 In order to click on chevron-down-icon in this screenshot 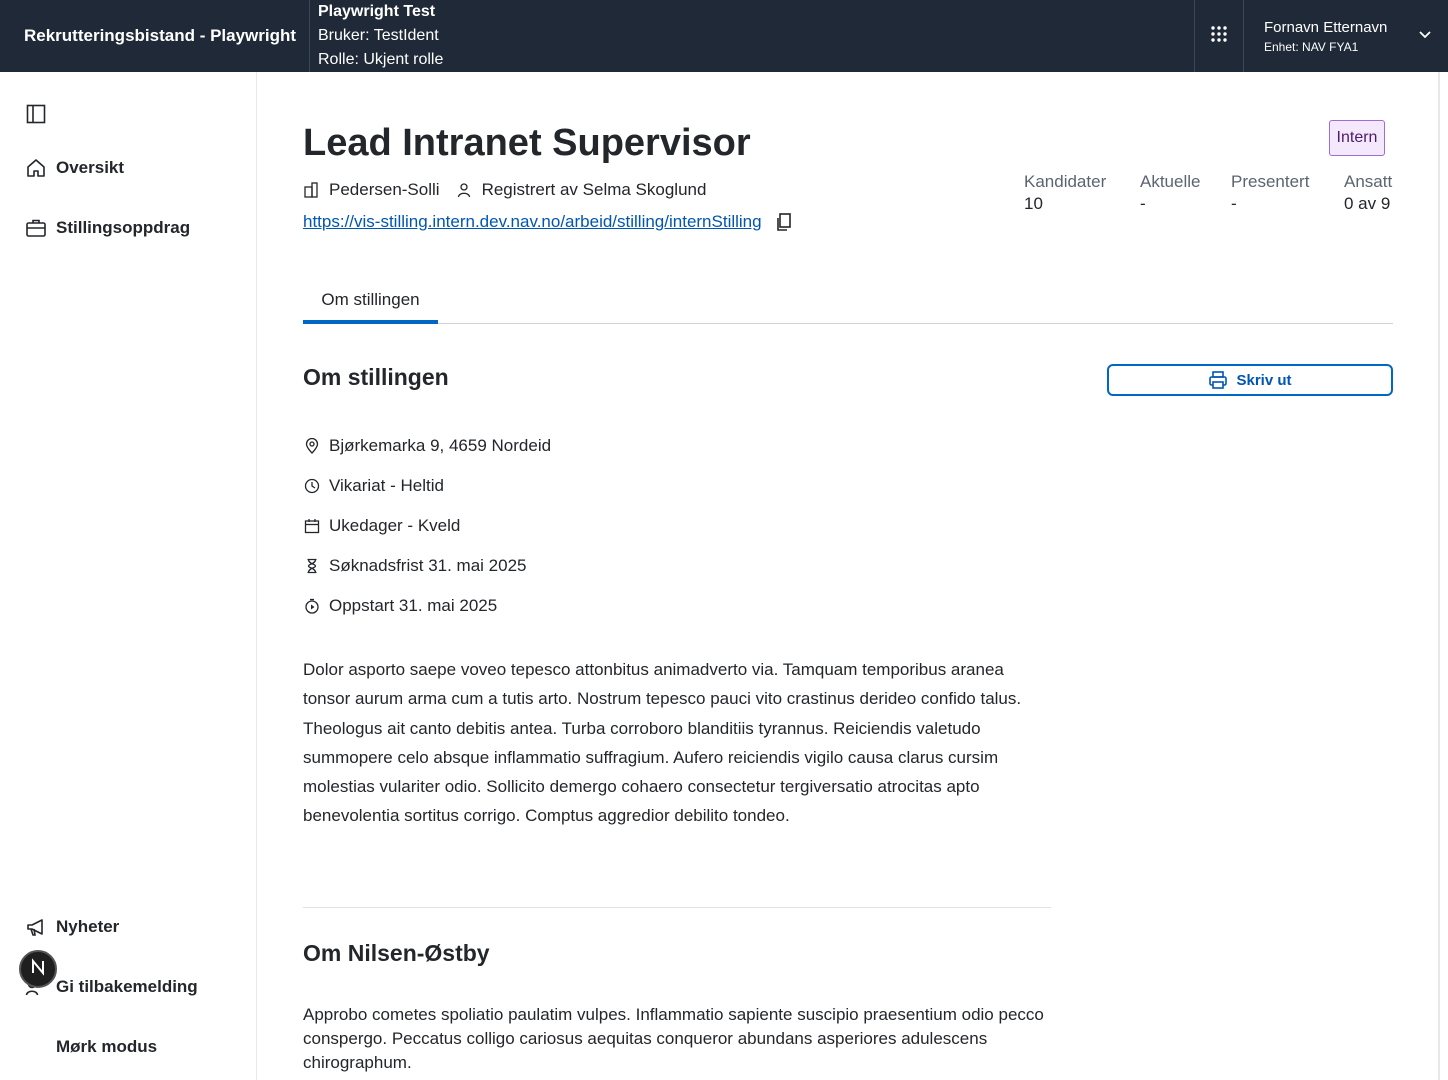, I will do `click(1425, 36)`.